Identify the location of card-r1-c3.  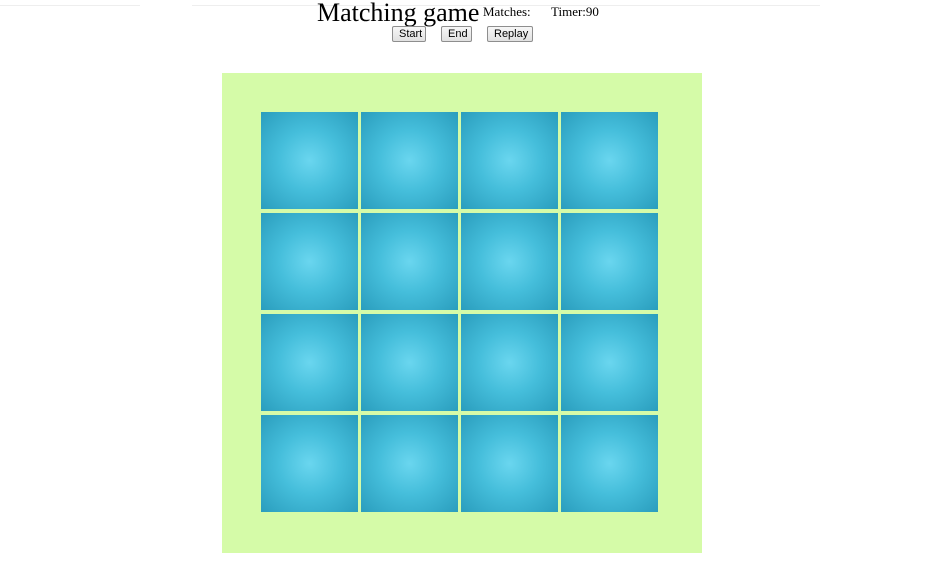
(509, 160).